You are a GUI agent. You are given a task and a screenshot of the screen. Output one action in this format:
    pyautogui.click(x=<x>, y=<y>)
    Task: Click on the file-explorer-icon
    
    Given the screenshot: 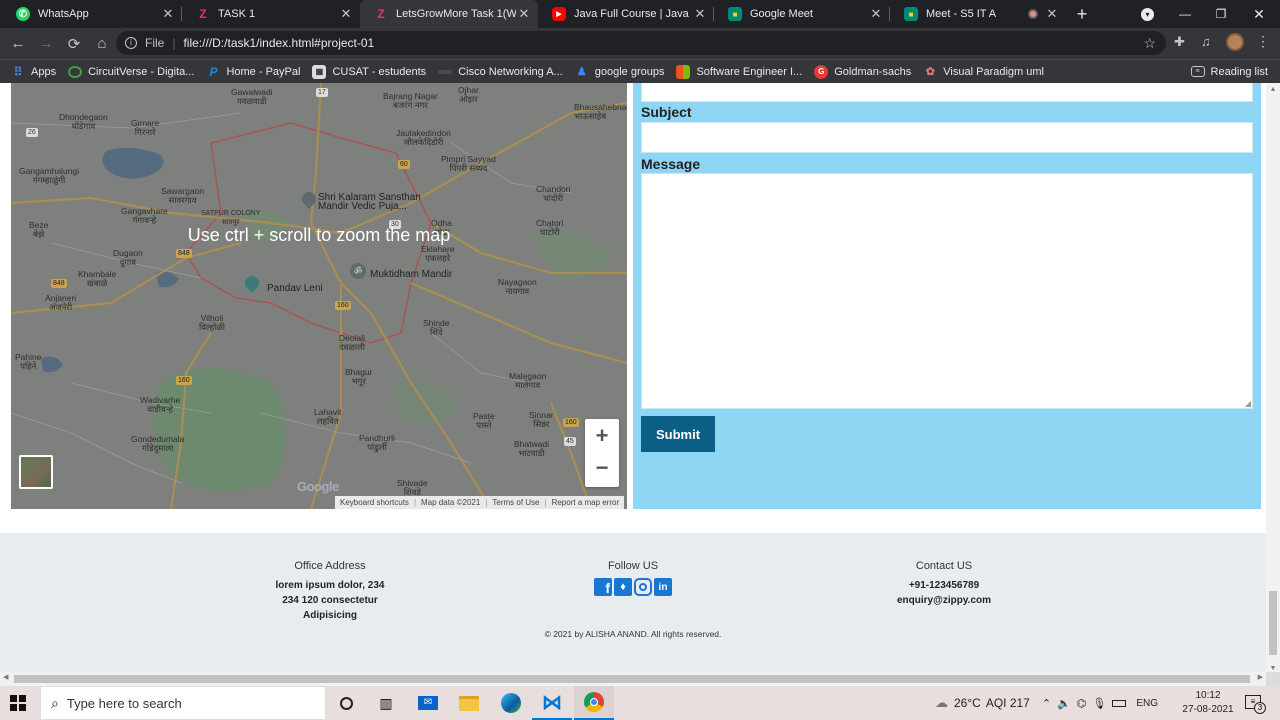 What is the action you would take?
    pyautogui.click(x=469, y=703)
    